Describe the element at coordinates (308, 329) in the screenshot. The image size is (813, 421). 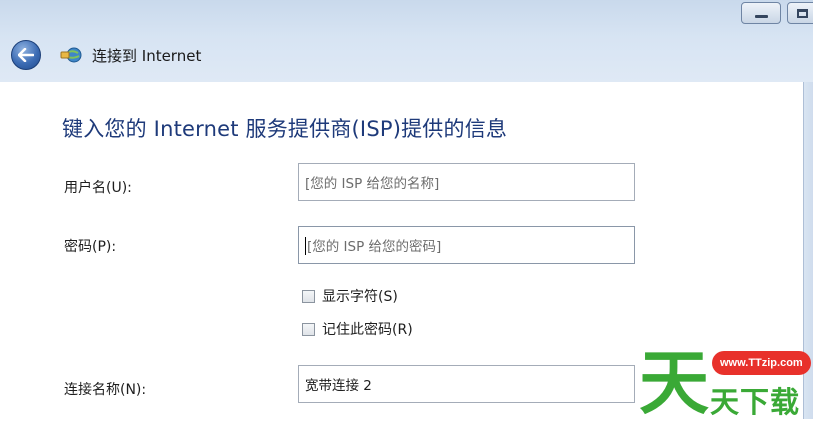
I see `remember-password-checkbox` at that location.